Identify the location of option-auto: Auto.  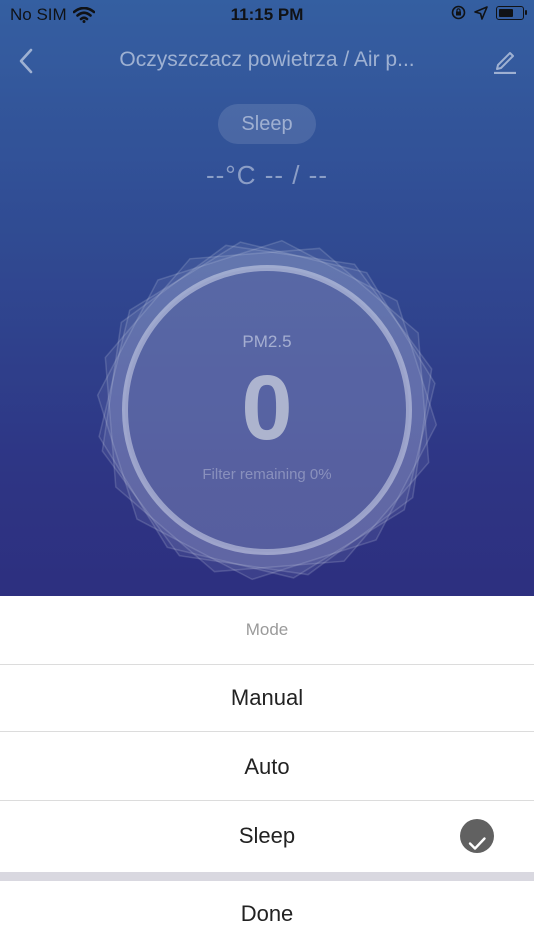
(267, 767).